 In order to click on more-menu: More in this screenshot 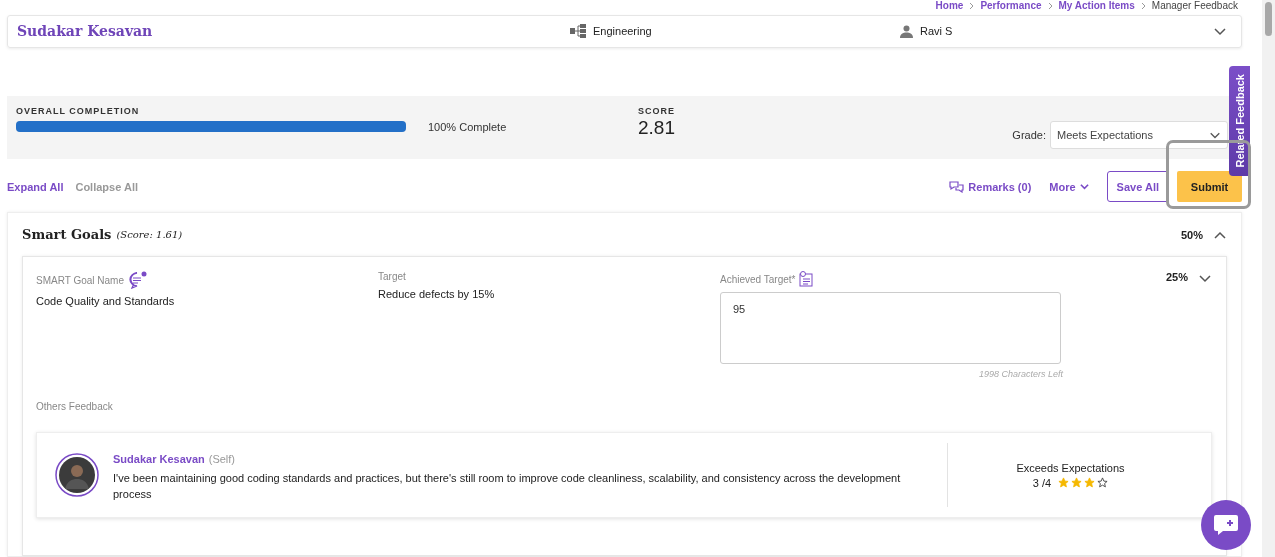, I will do `click(1069, 186)`.